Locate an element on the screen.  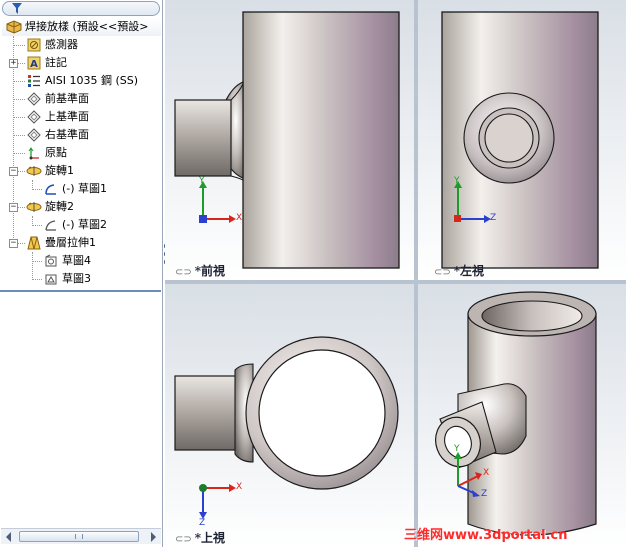
top-view-model is located at coordinates (286, 427).